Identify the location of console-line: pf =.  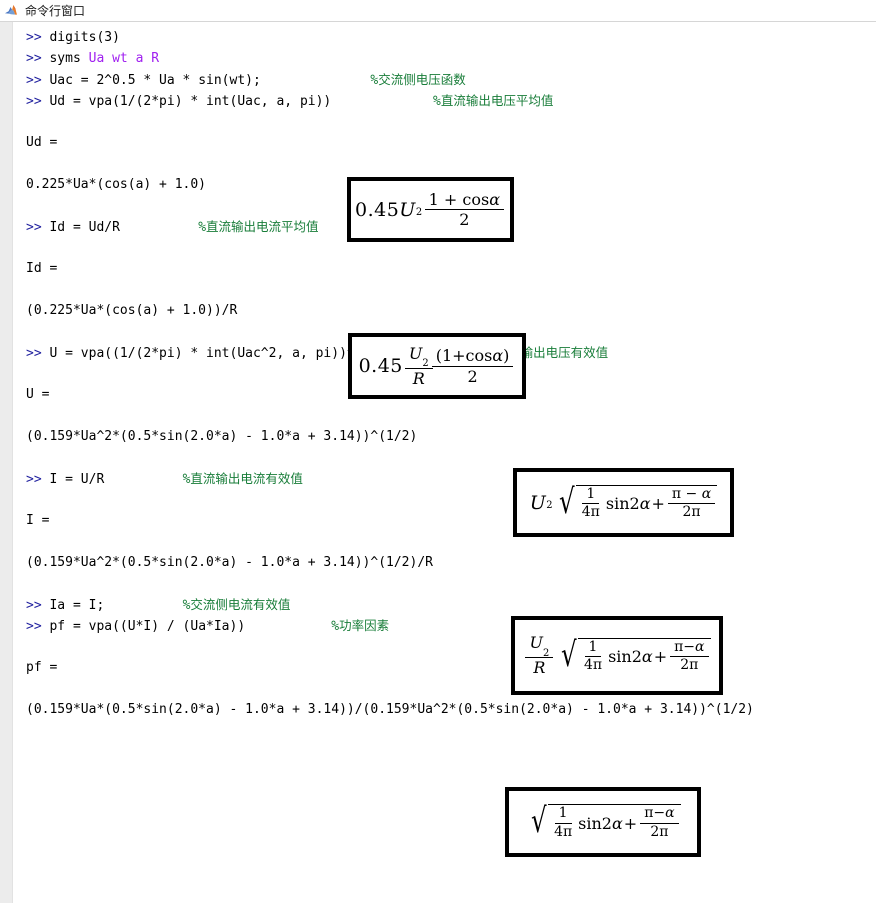
(444, 667).